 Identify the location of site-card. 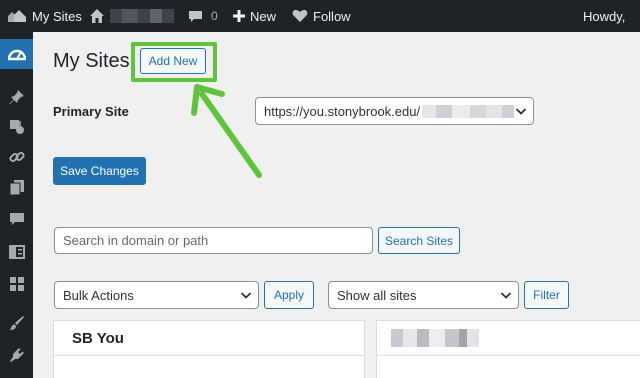
(508, 349).